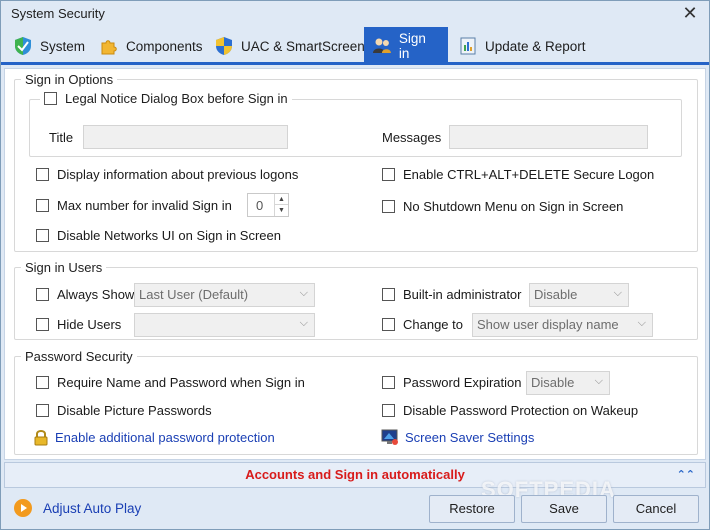 This screenshot has width=710, height=530. Describe the element at coordinates (41, 438) in the screenshot. I see `lock-icon` at that location.